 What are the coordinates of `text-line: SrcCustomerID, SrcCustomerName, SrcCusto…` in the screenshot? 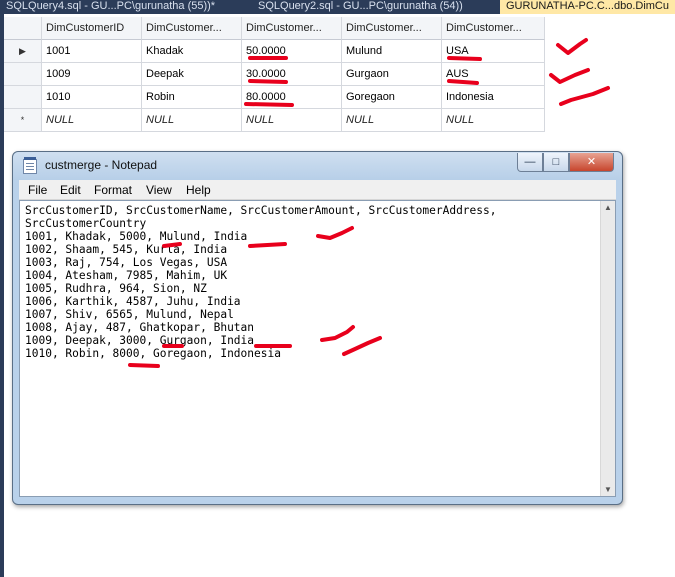 It's located at (261, 210).